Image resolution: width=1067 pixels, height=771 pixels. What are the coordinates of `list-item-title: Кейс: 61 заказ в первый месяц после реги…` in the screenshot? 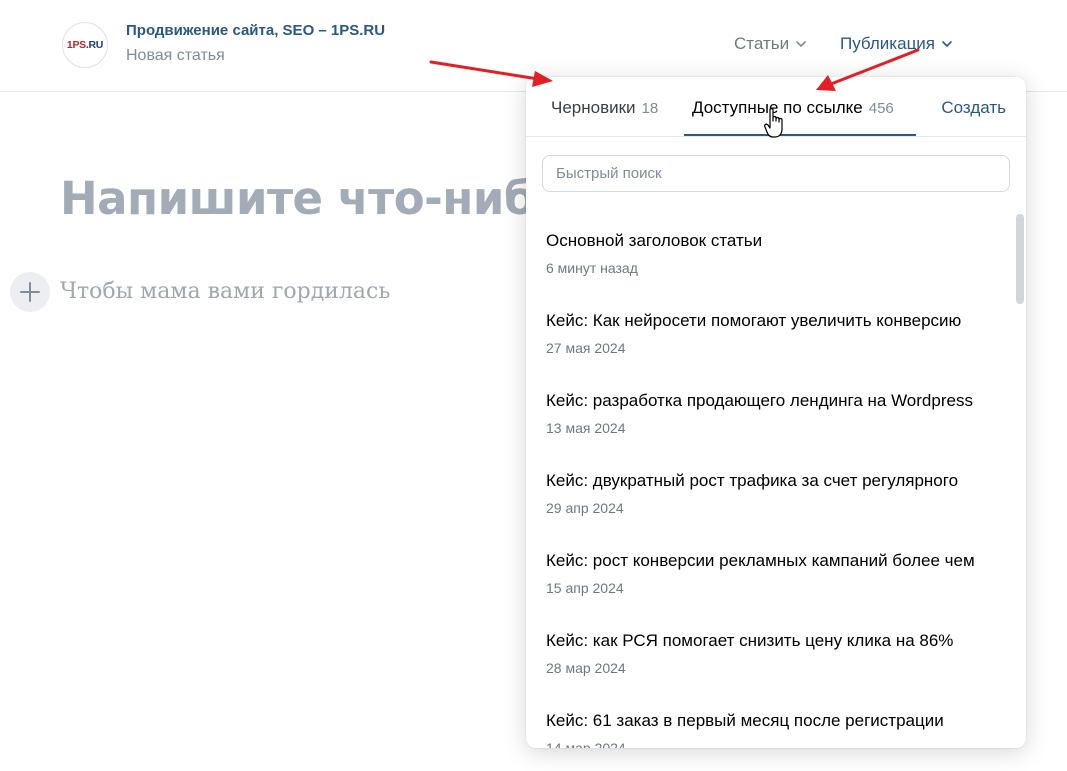 It's located at (745, 720).